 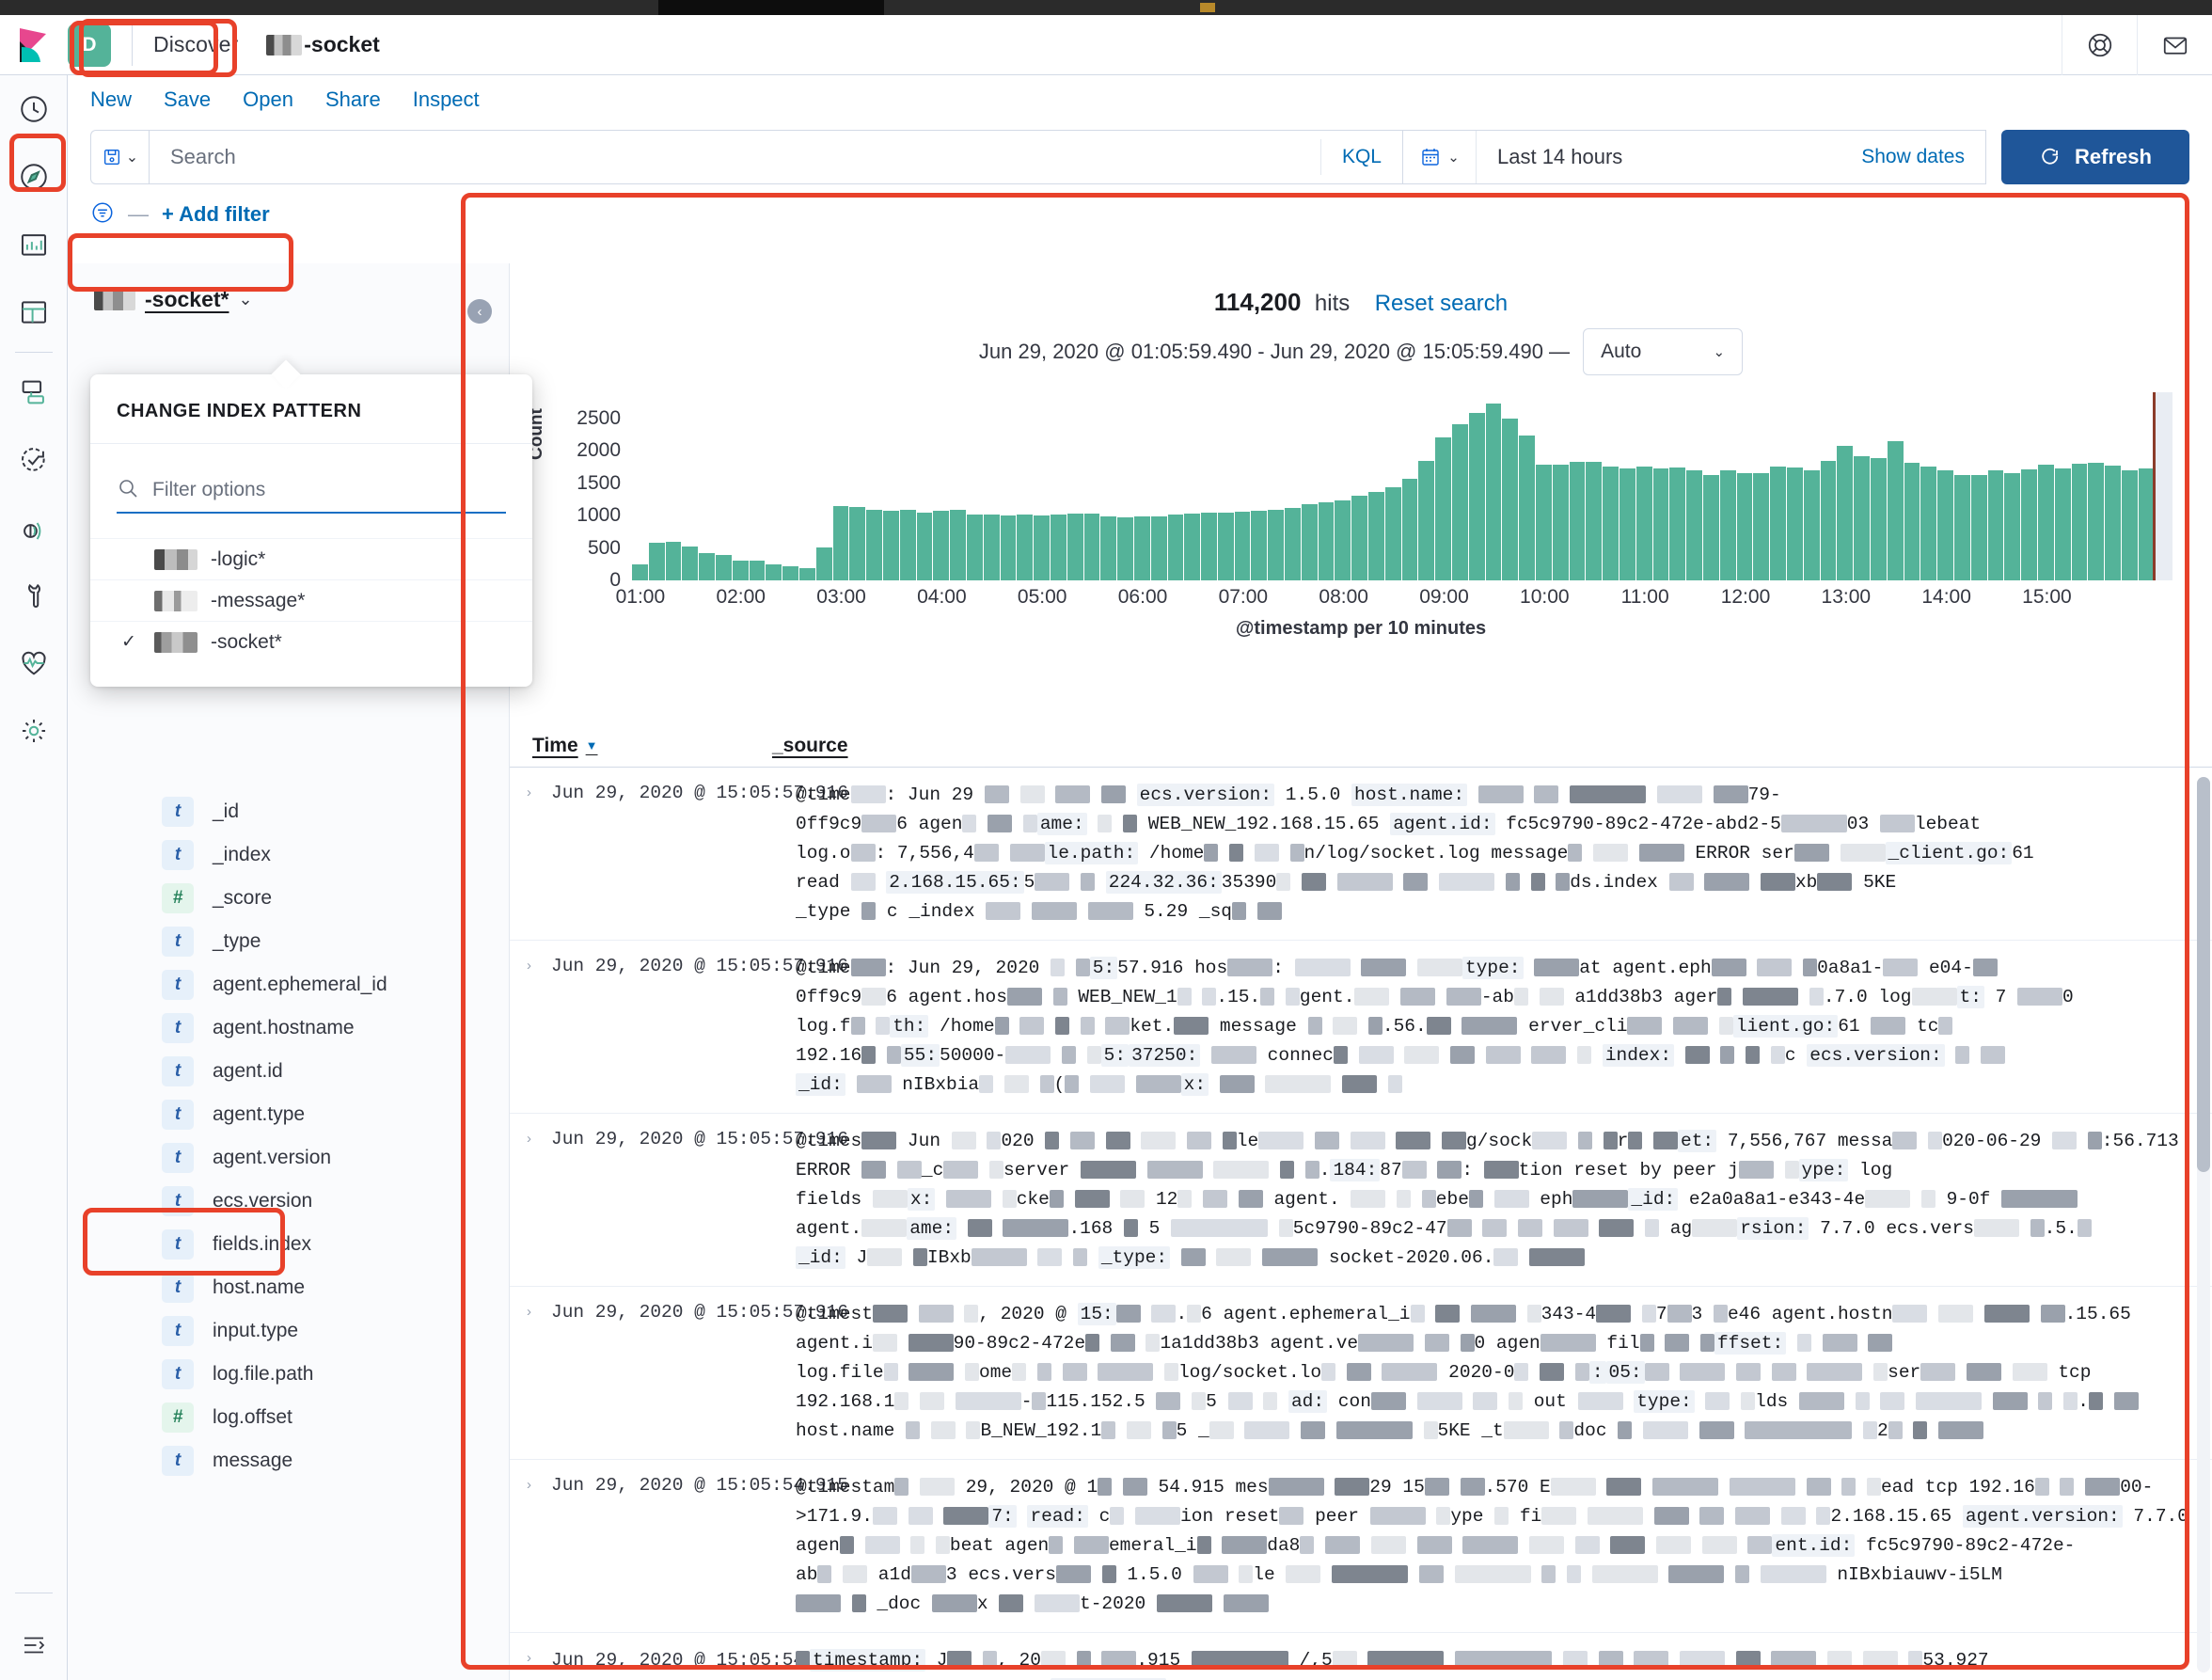 What do you see at coordinates (34, 312) in the screenshot?
I see `nav-item-dashboard-icon` at bounding box center [34, 312].